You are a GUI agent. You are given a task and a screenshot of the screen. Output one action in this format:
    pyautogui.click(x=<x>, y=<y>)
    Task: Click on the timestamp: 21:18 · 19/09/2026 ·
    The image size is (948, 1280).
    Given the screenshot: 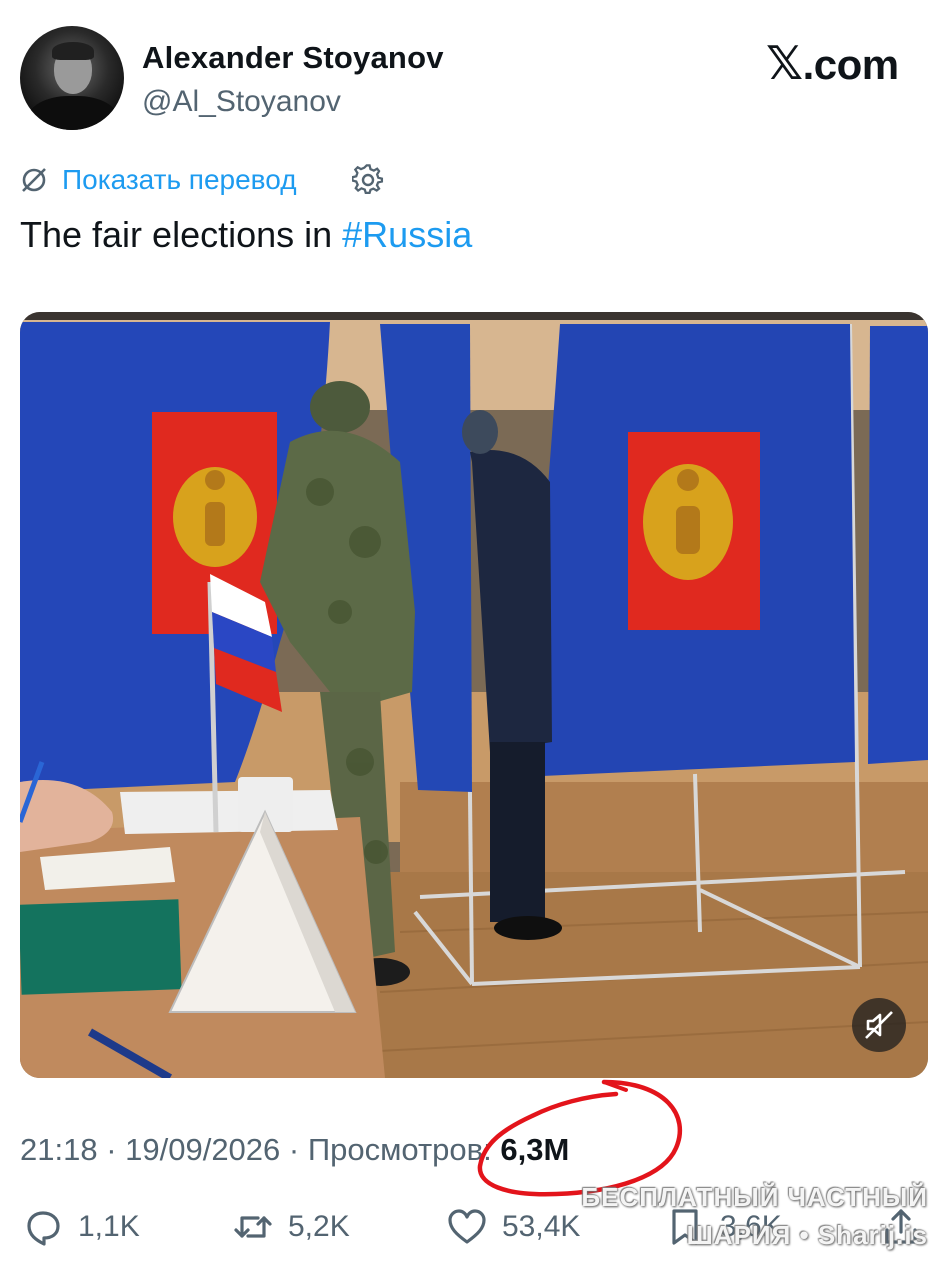 What is the action you would take?
    pyautogui.click(x=164, y=1149)
    